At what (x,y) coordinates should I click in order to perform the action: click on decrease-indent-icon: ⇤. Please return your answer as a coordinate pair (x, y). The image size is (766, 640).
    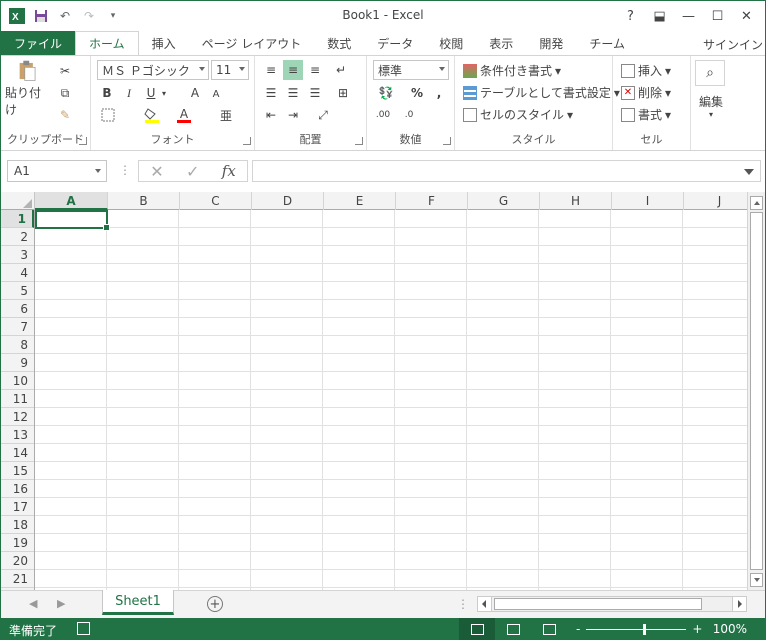
    Looking at the image, I should click on (271, 115).